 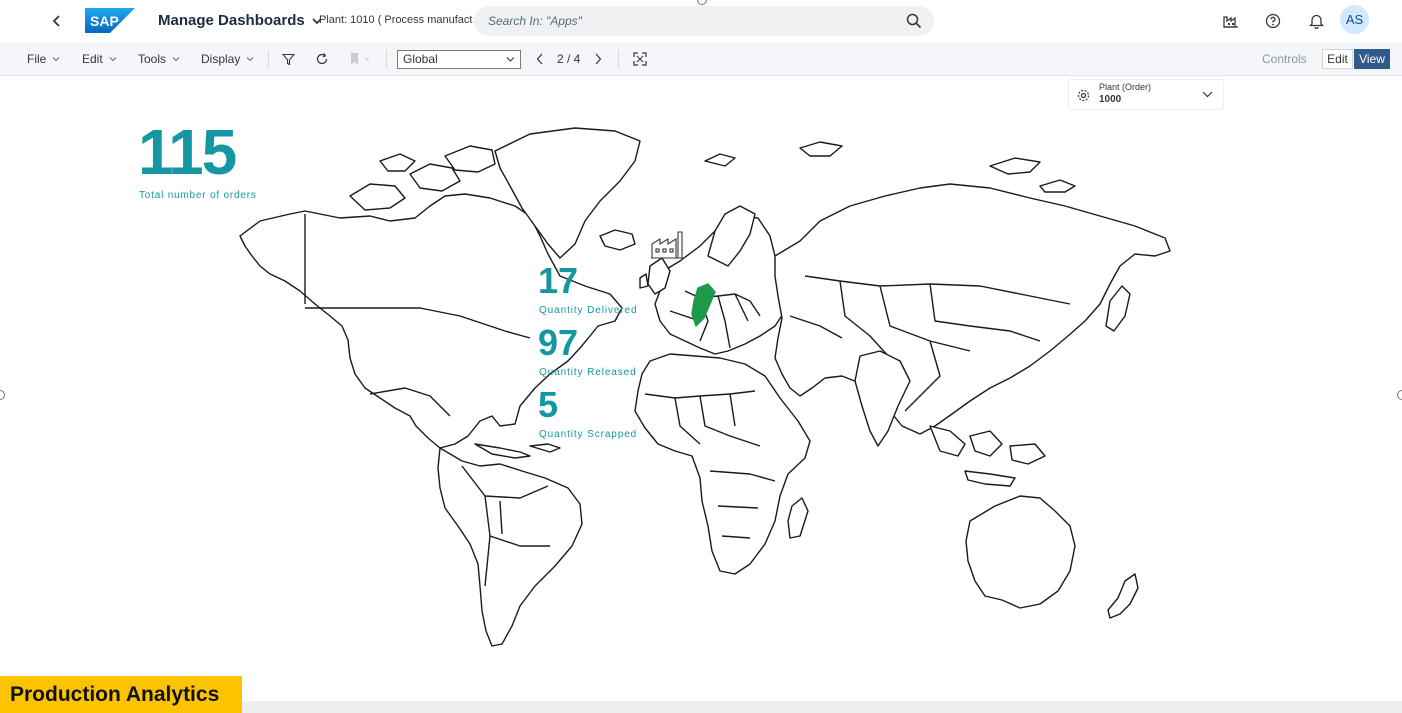 What do you see at coordinates (535, 21) in the screenshot?
I see `search-input: Search In: "Apps"` at bounding box center [535, 21].